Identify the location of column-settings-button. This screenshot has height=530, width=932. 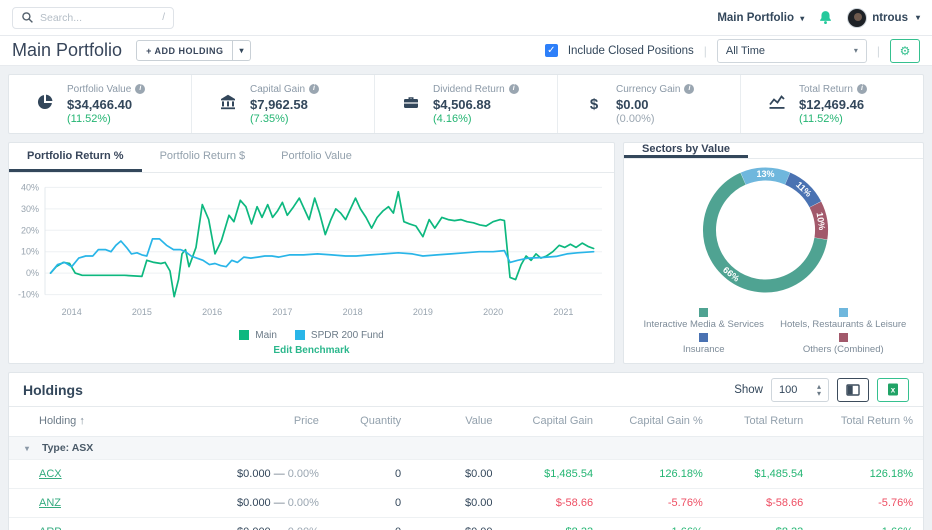
(853, 389).